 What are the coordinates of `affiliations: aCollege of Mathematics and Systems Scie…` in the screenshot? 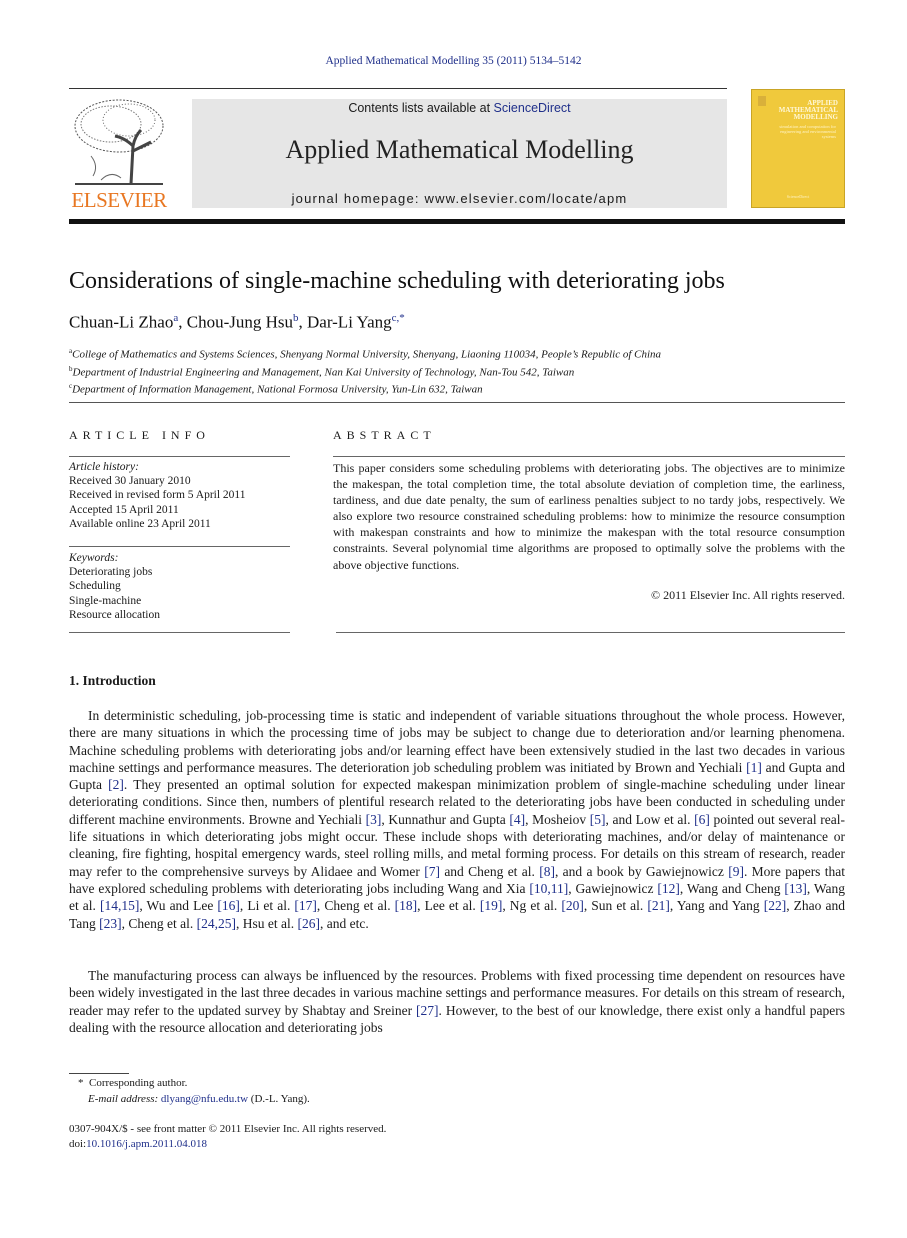 It's located at (365, 370).